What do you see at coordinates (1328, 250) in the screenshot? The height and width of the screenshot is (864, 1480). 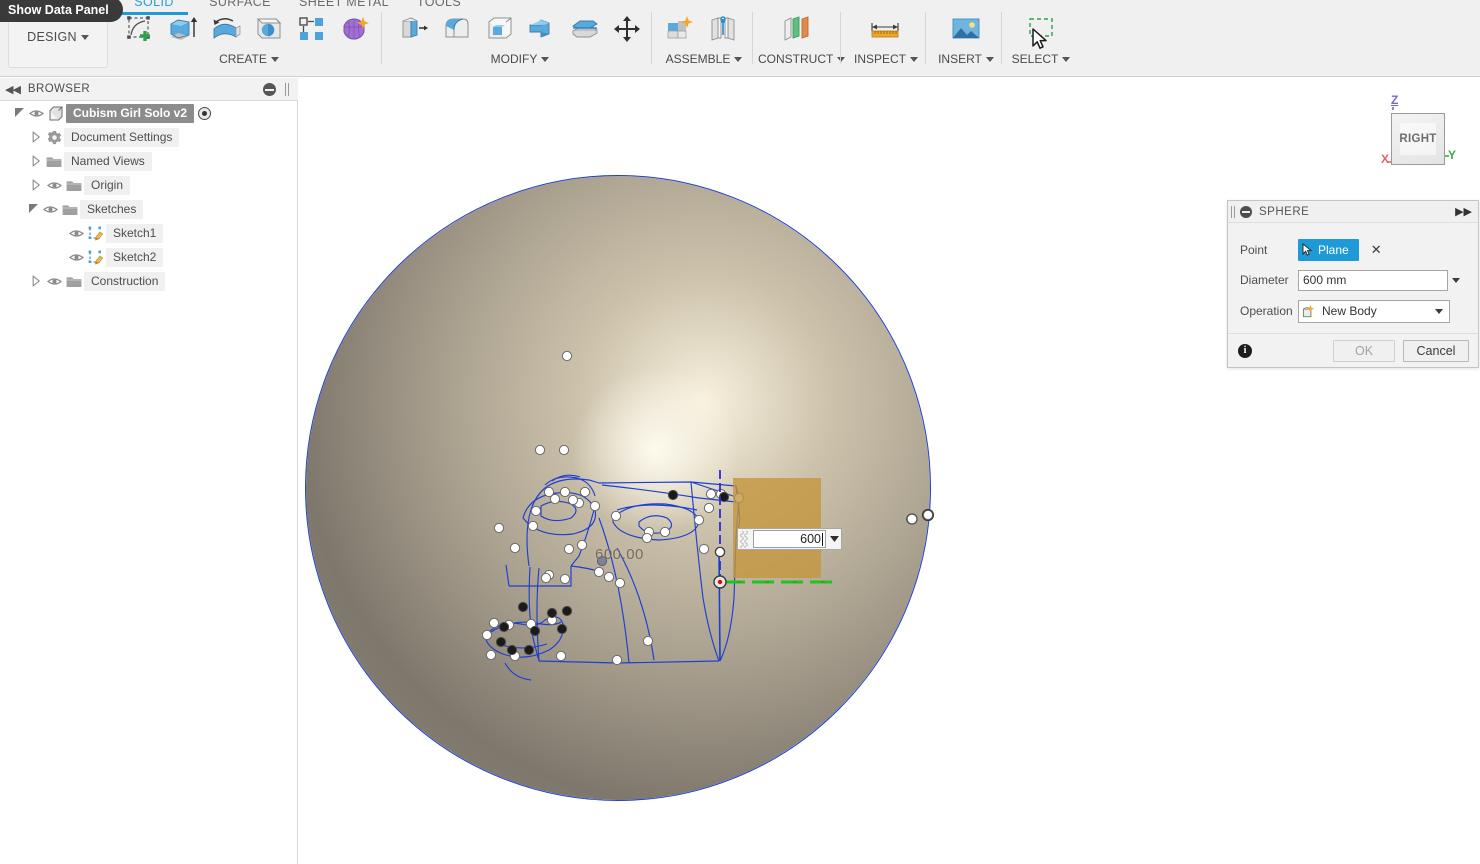 I see `point-selection-button: Plane` at bounding box center [1328, 250].